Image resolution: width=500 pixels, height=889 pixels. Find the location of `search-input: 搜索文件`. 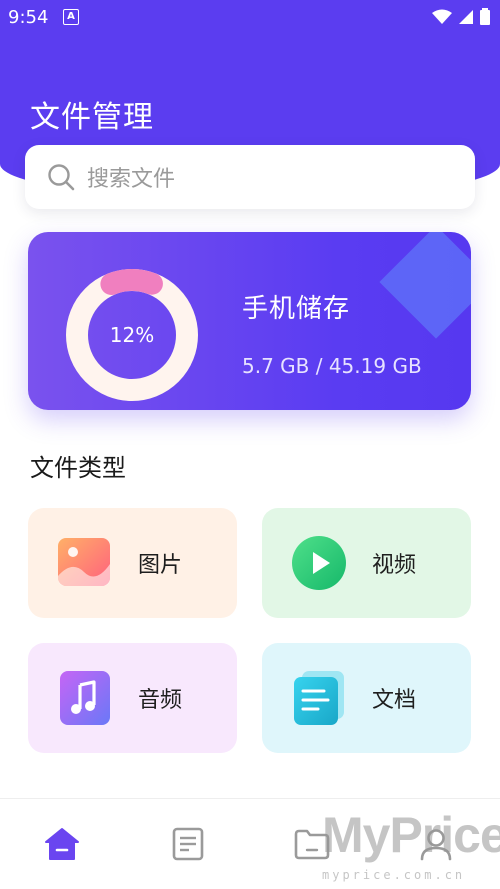

search-input: 搜索文件 is located at coordinates (250, 177).